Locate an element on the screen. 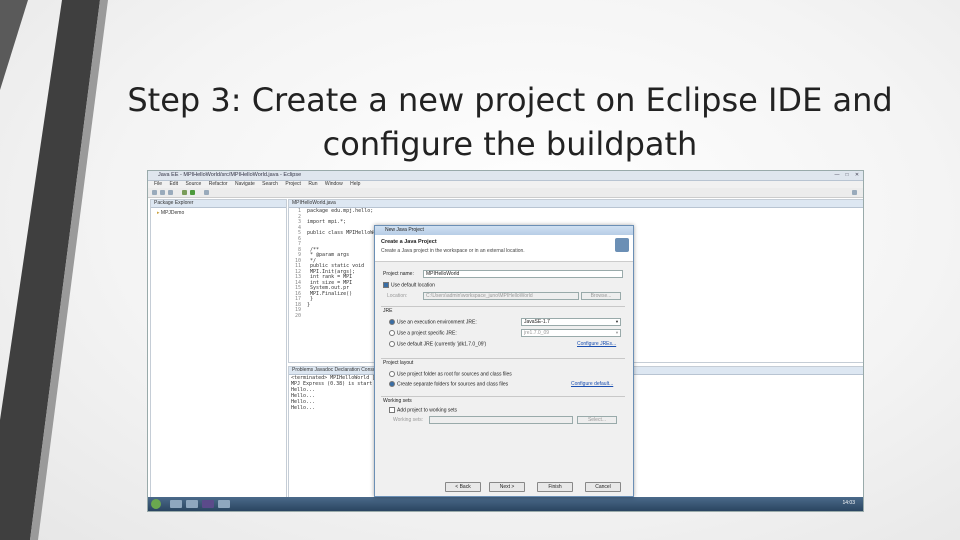 The height and width of the screenshot is (540, 960). layout-group-label: Project layout is located at coordinates (398, 363).